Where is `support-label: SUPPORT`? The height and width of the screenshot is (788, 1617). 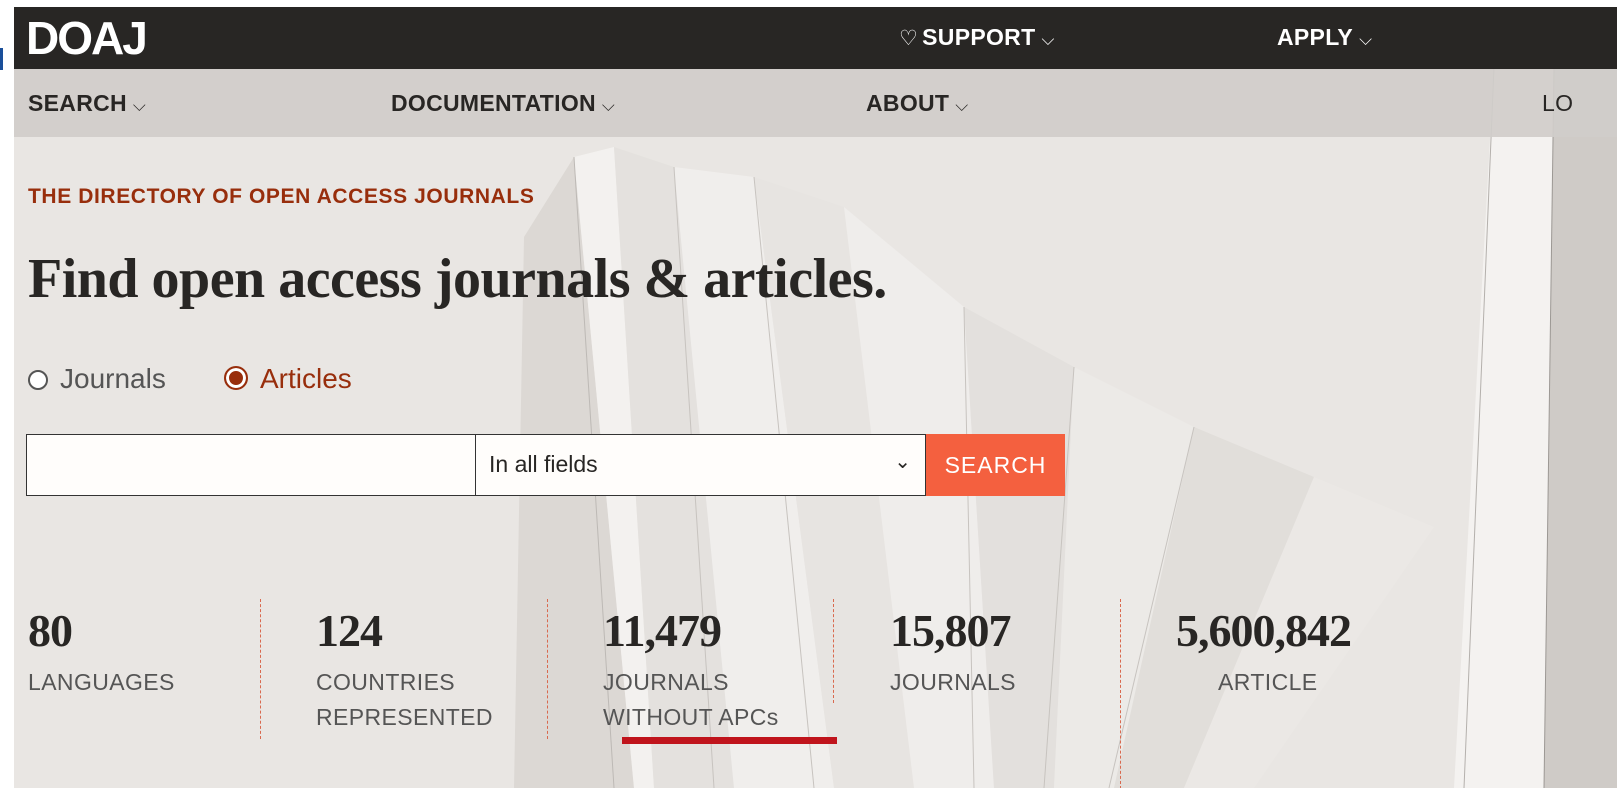
support-label: SUPPORT is located at coordinates (979, 37).